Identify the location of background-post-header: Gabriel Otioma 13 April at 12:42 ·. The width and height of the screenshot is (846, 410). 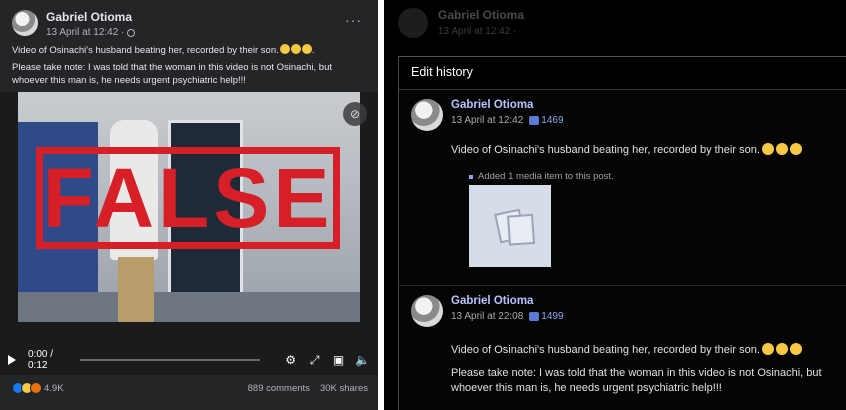
(461, 23).